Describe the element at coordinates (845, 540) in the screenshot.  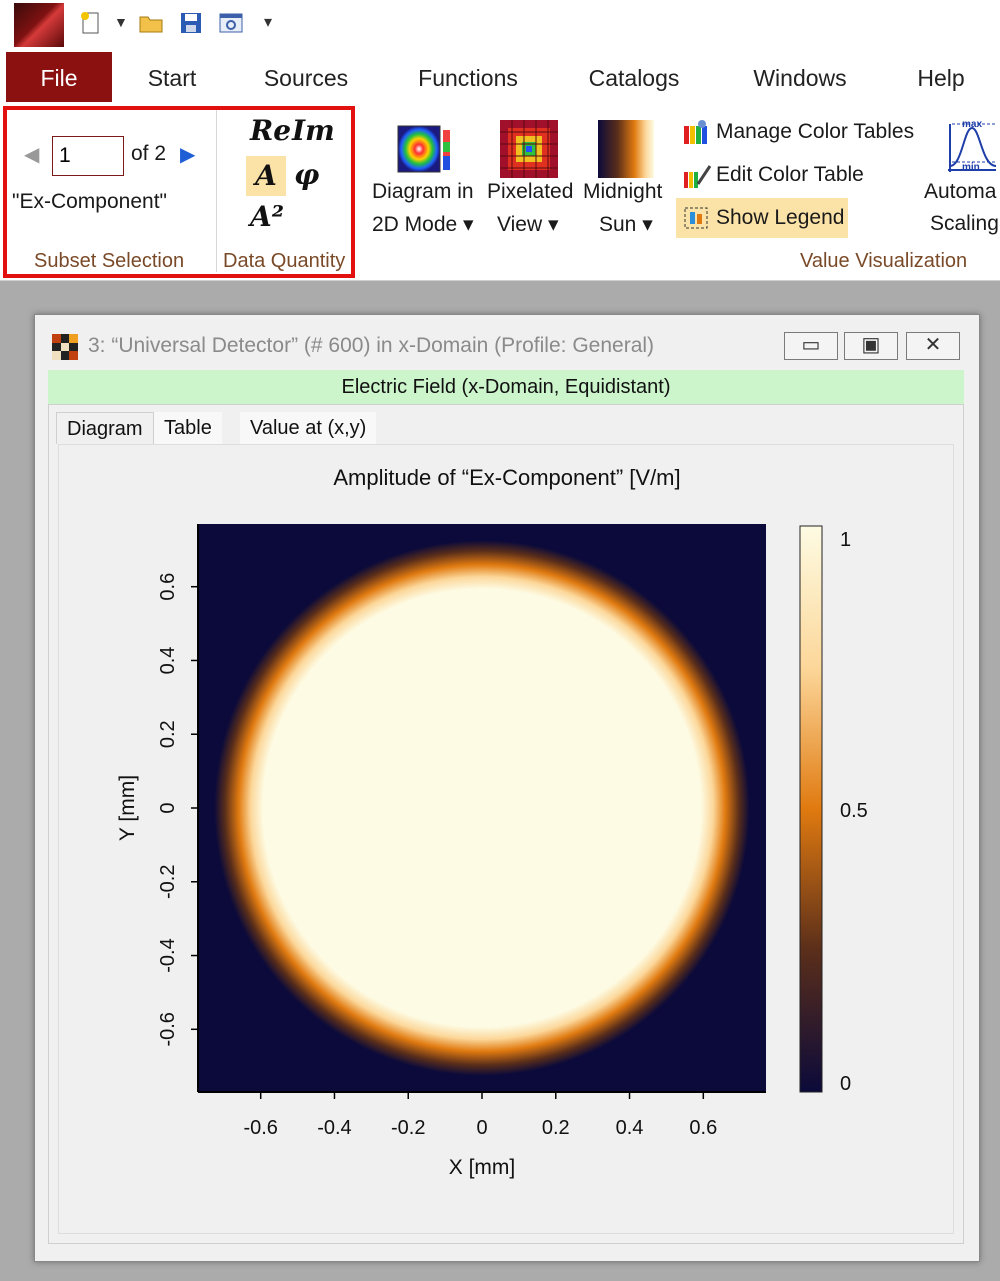
I see `colorbar-tick-label: 1` at that location.